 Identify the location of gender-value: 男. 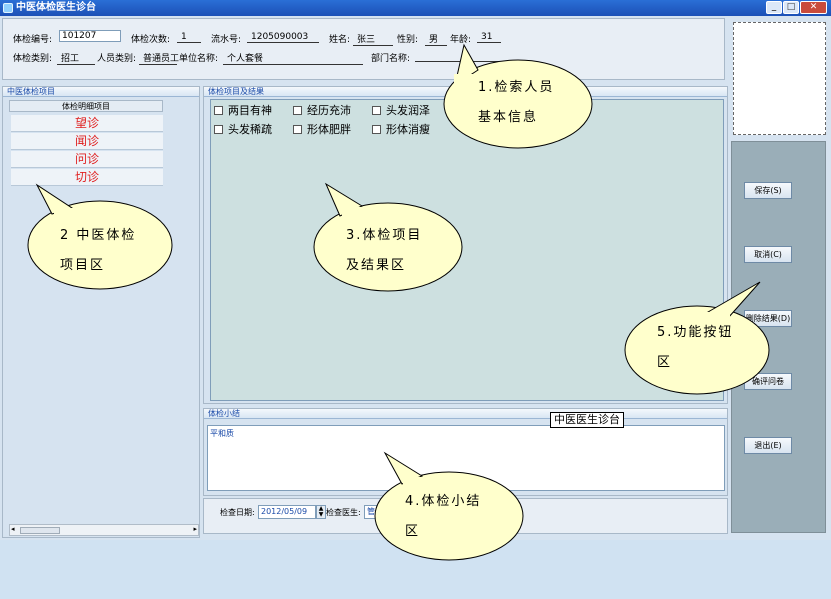
(436, 39).